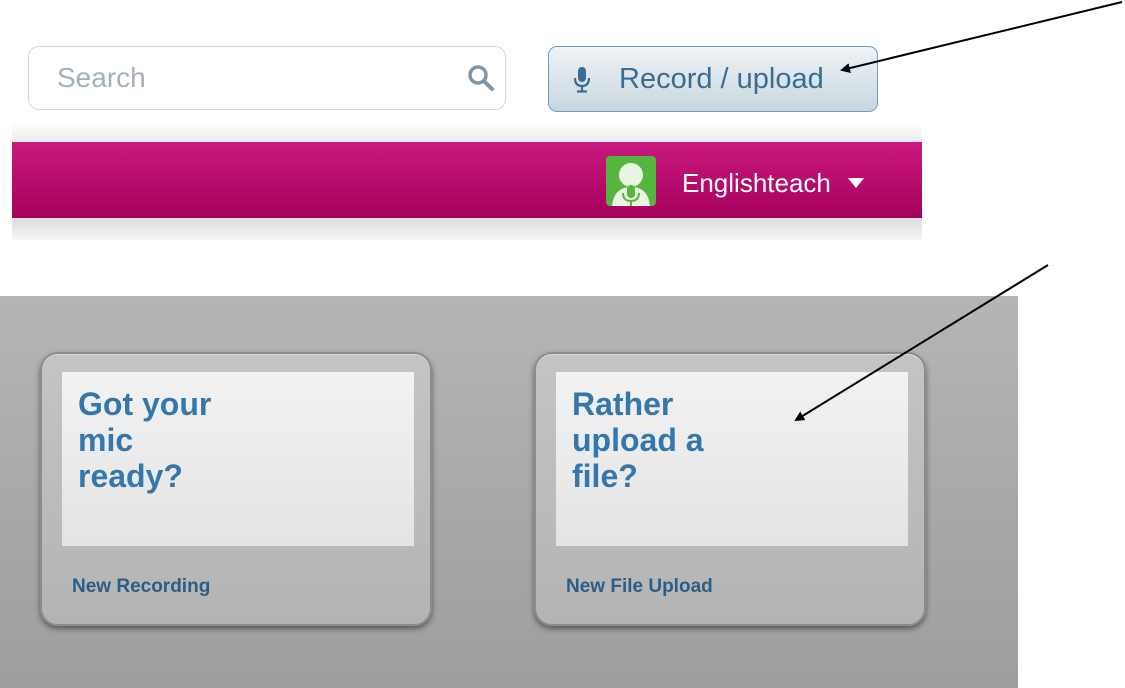  I want to click on record-upload-label: Record / upload, so click(721, 79).